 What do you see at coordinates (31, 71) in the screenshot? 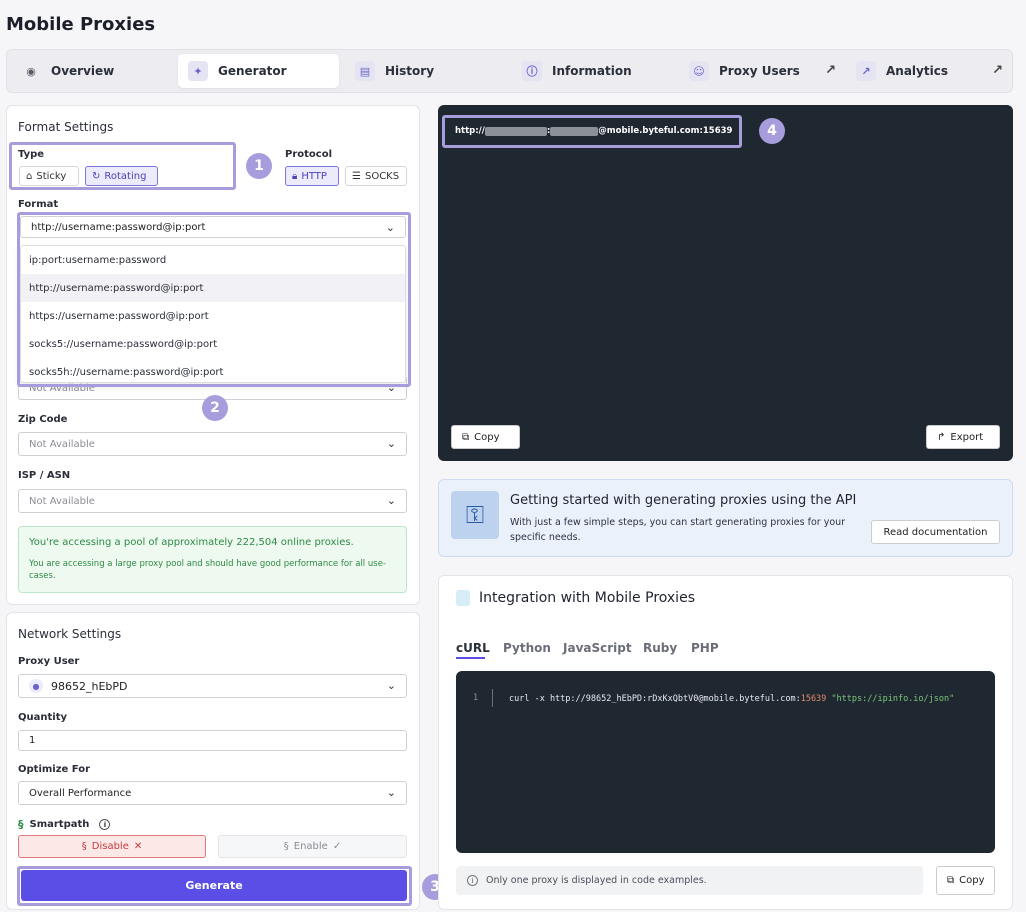
I see `eye-icon: ◉` at bounding box center [31, 71].